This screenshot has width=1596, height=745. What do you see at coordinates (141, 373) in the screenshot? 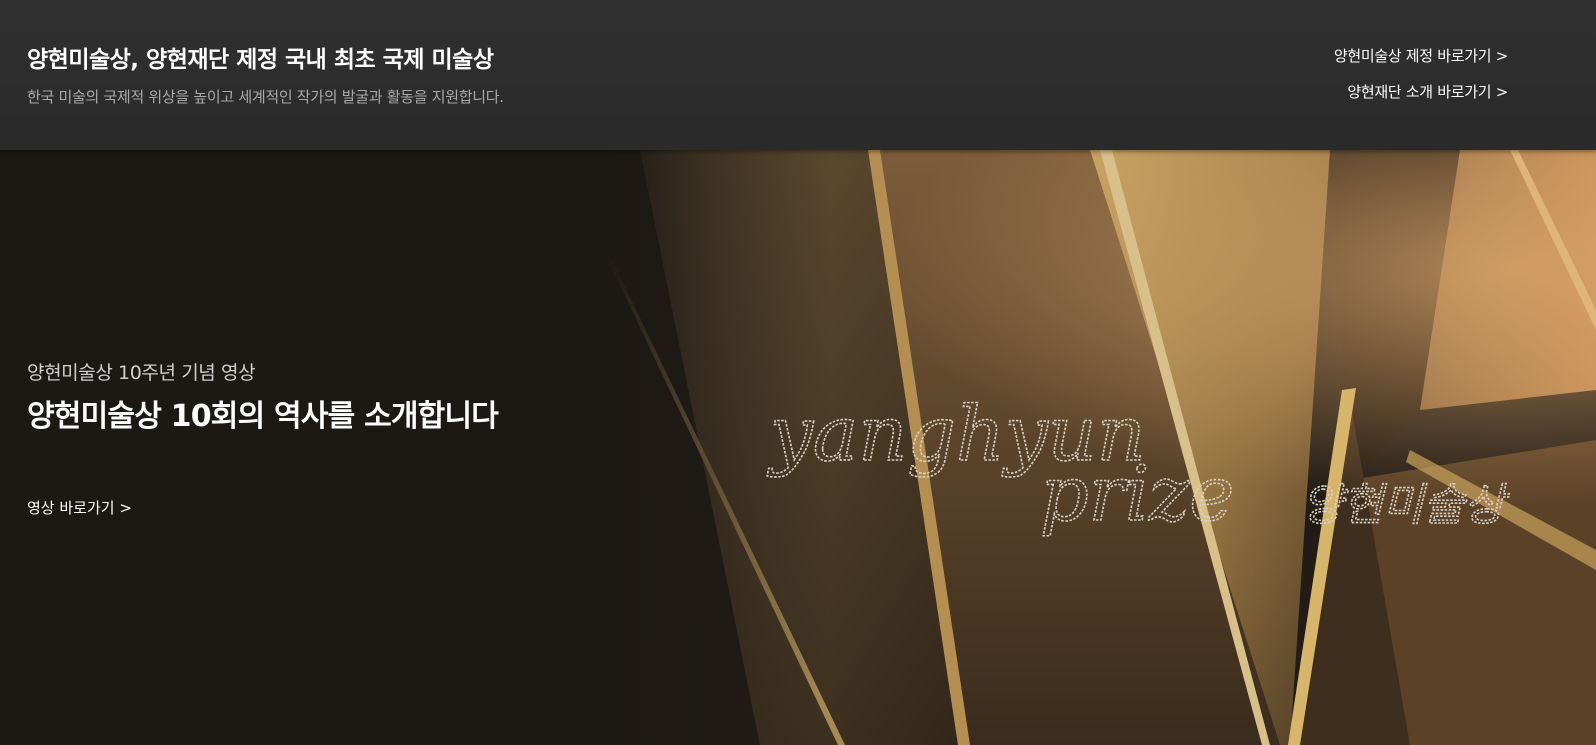
I see `hero-kicker: 양현미술상 10주년 기념 영상` at bounding box center [141, 373].